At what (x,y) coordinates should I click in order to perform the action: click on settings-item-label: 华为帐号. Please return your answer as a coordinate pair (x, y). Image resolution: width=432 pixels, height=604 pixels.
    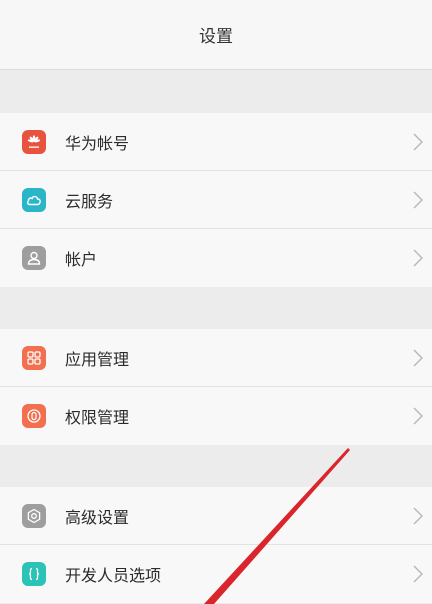
    Looking at the image, I should click on (97, 143).